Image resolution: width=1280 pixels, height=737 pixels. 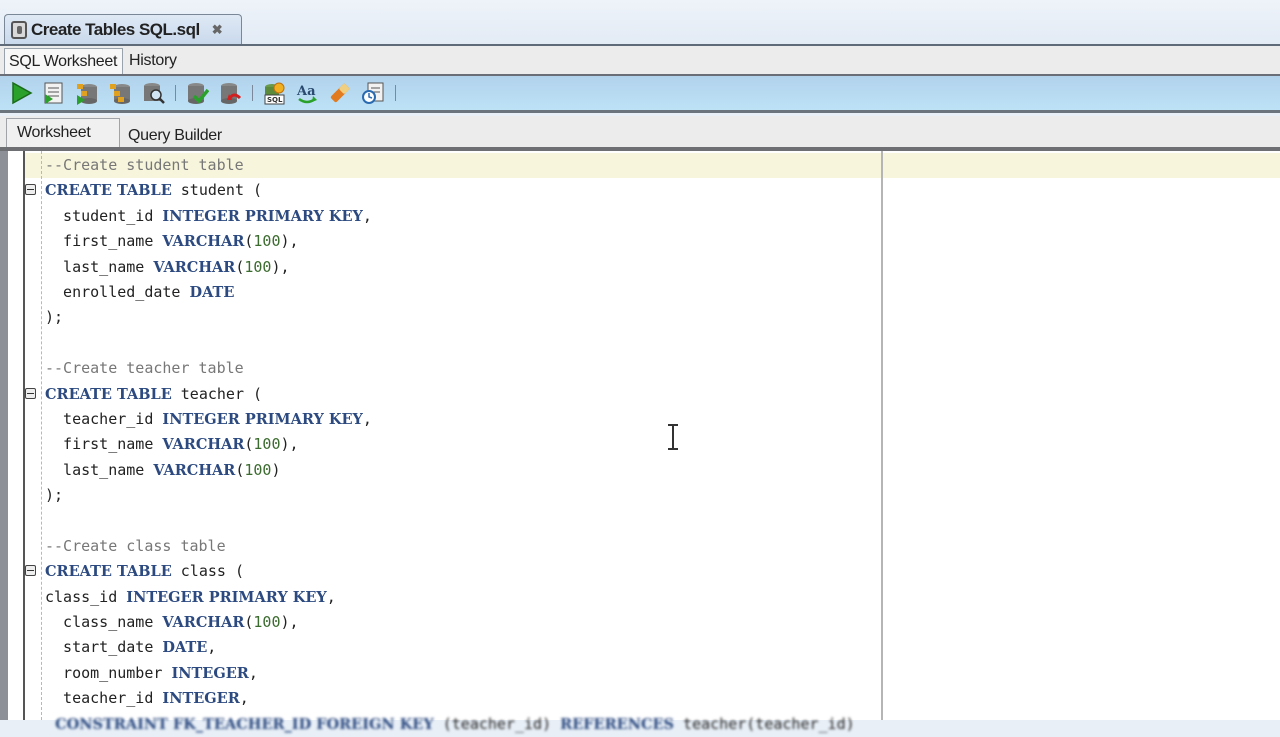 I want to click on rollback-button, so click(x=230, y=93).